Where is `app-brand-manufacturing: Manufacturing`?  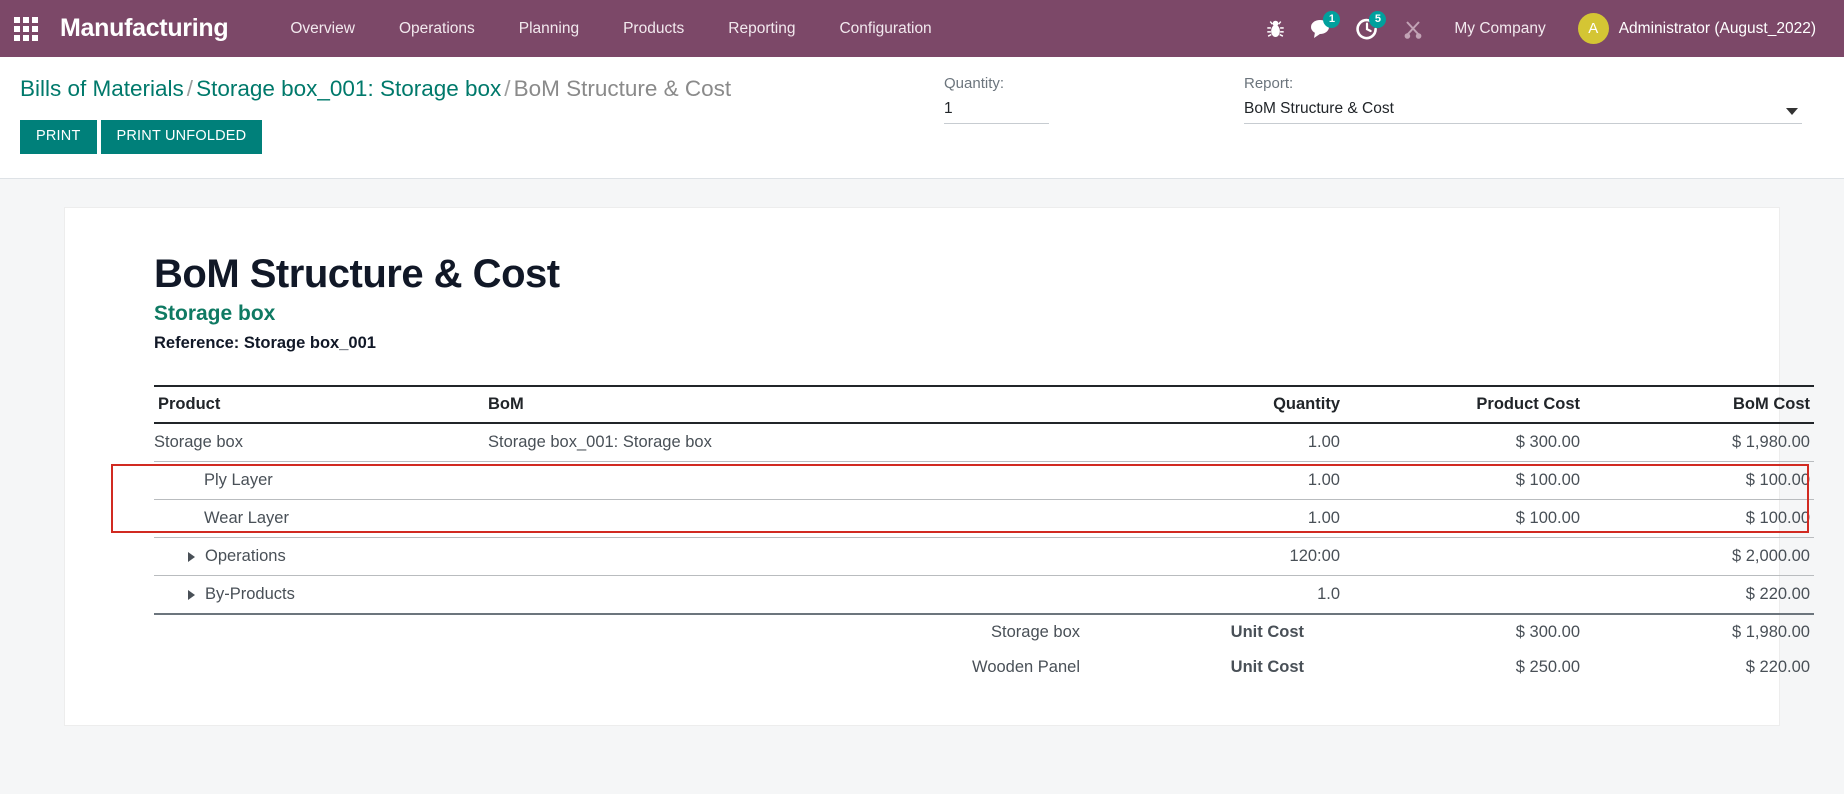
app-brand-manufacturing: Manufacturing is located at coordinates (144, 28).